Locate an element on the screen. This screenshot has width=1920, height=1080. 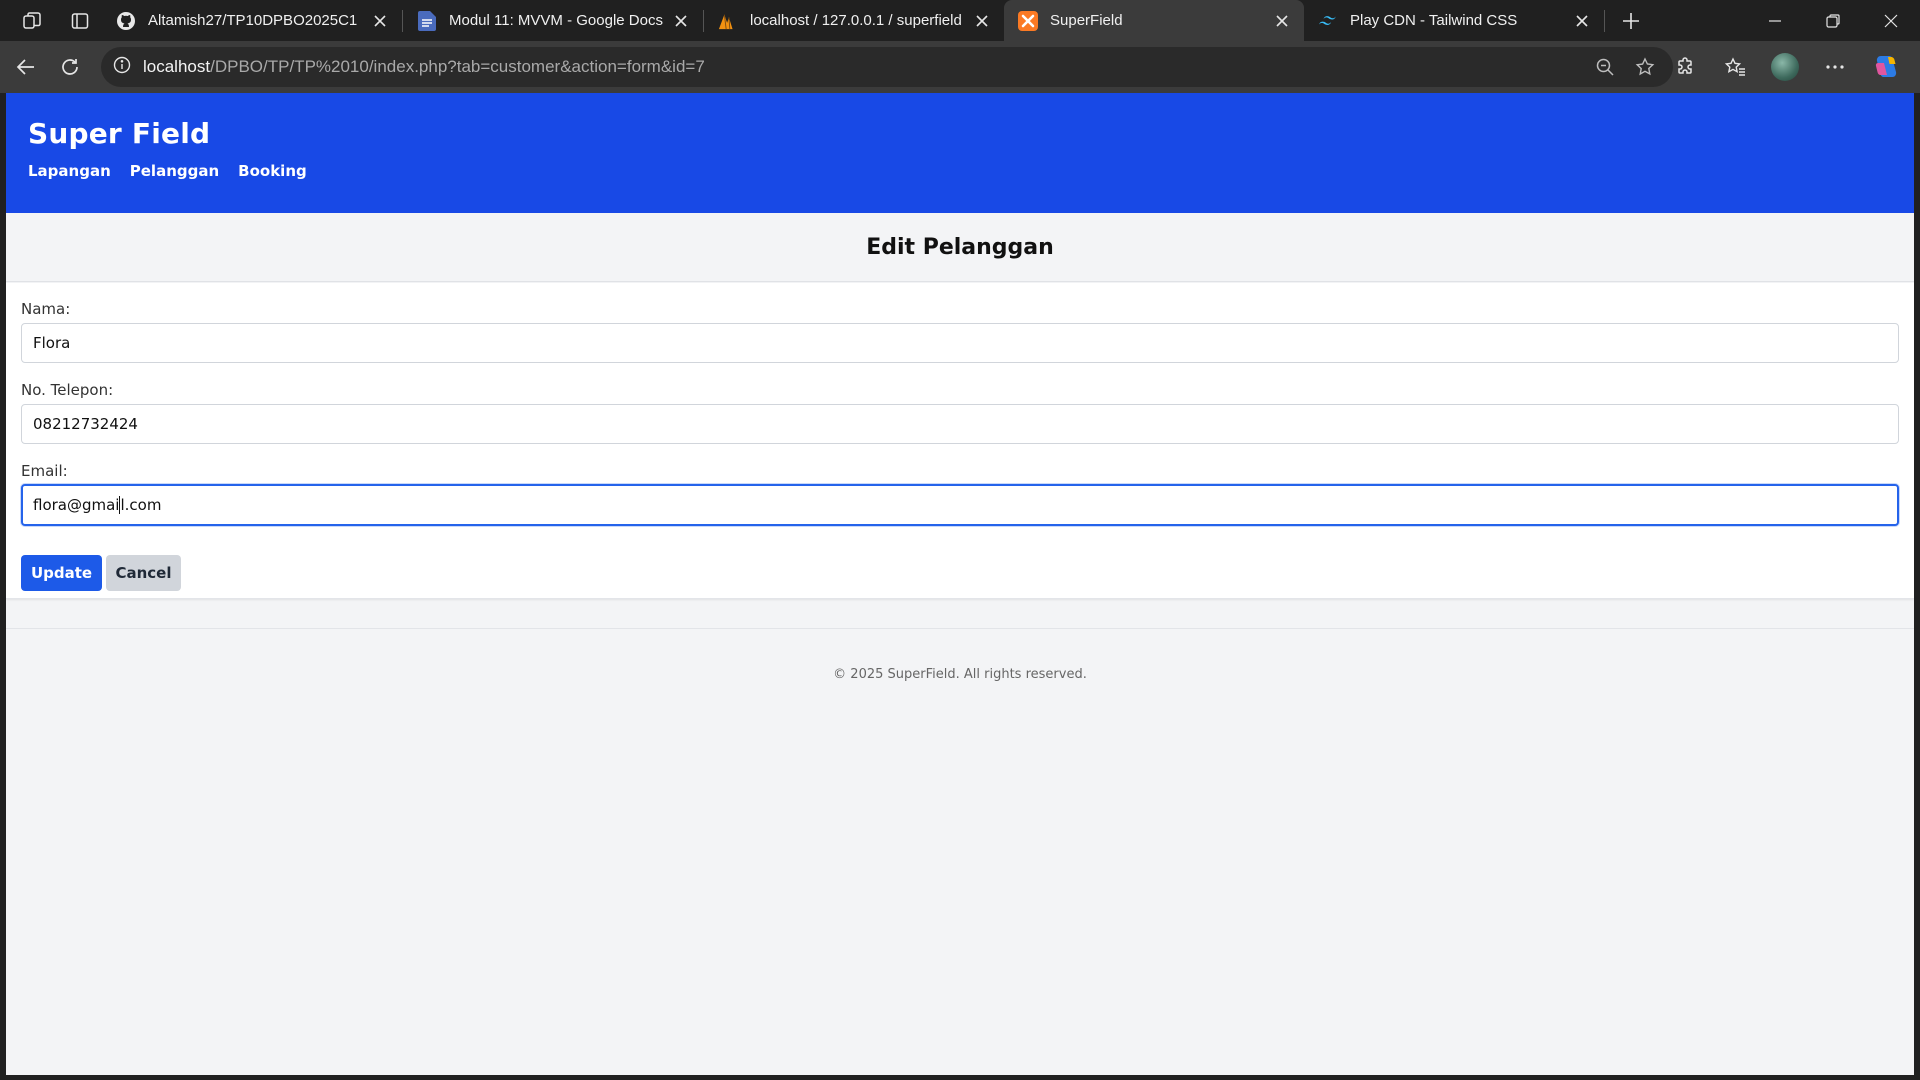
more-options-icon is located at coordinates (1835, 67).